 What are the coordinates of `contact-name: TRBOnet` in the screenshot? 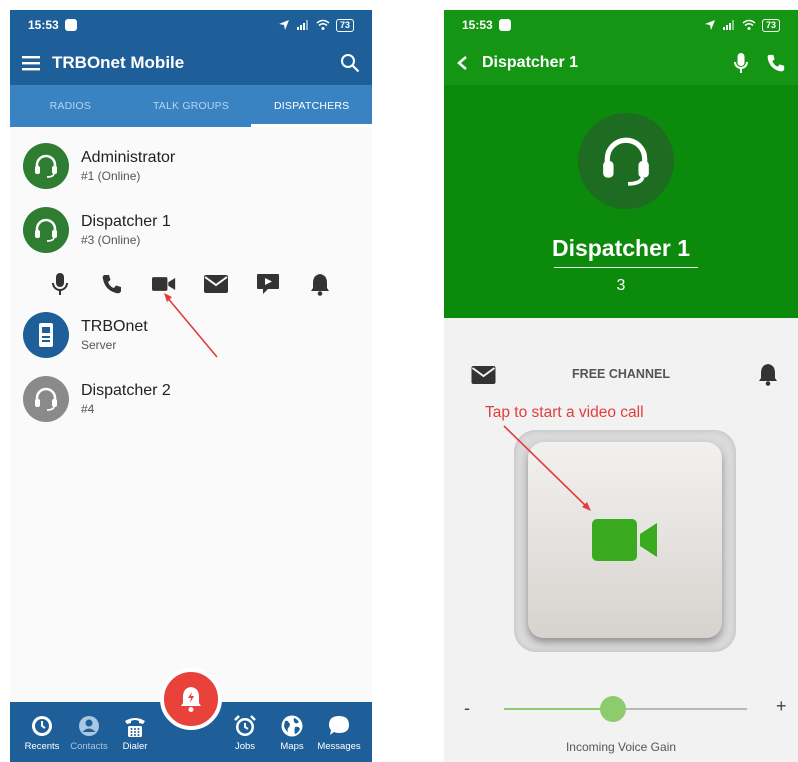 It's located at (114, 326).